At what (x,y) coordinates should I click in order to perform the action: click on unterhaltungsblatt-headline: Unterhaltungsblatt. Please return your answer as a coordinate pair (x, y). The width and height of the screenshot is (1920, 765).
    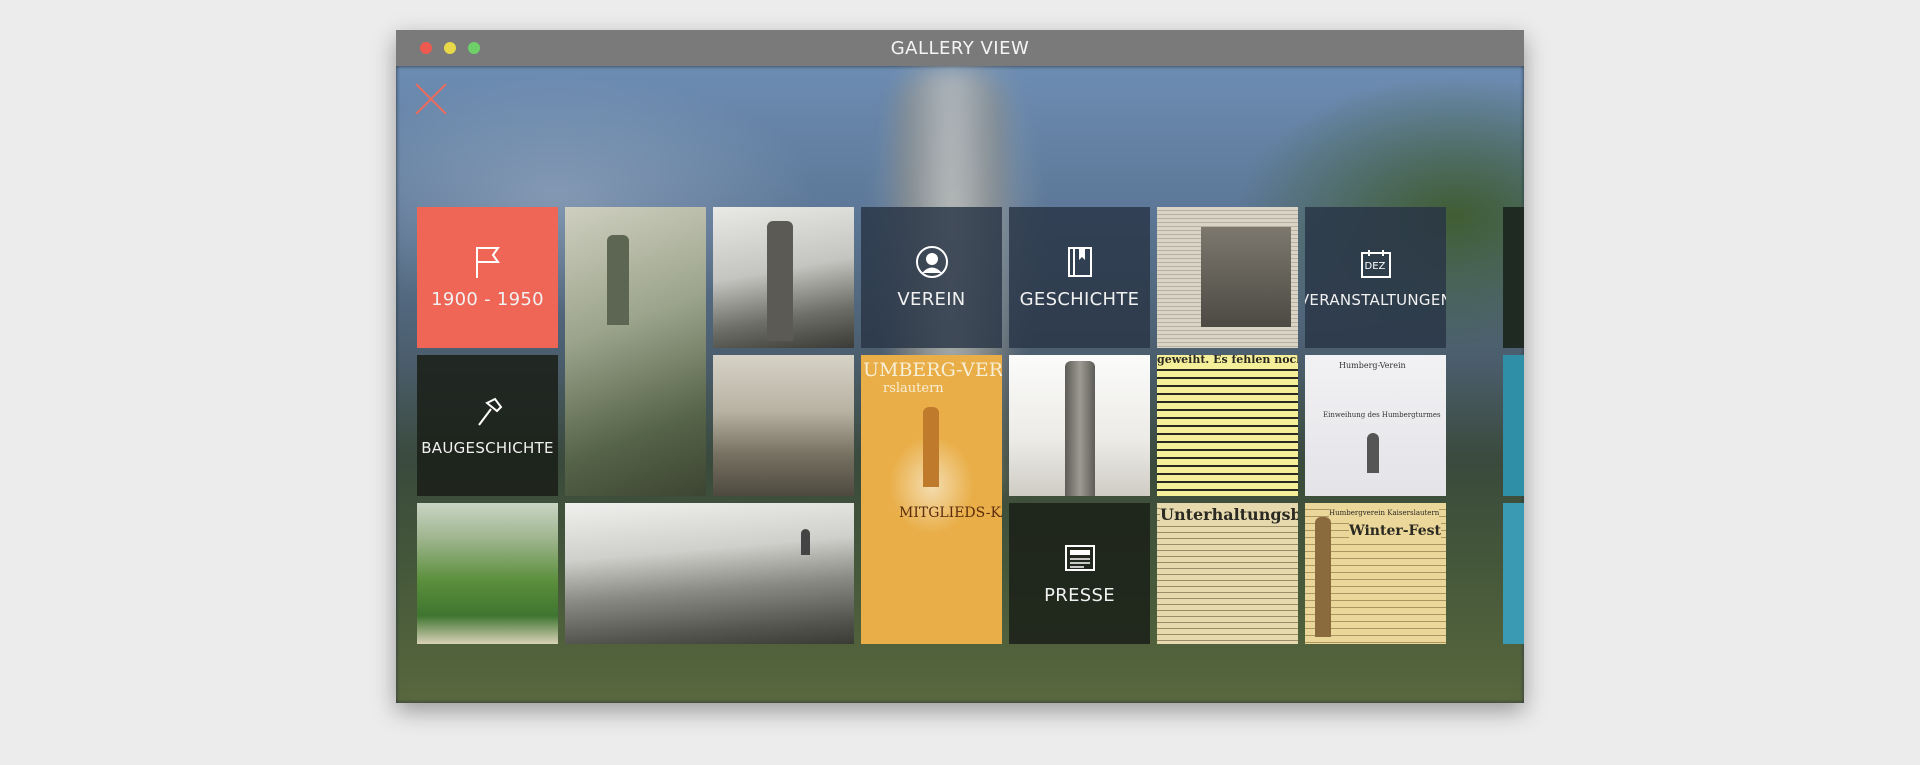
    Looking at the image, I should click on (1229, 514).